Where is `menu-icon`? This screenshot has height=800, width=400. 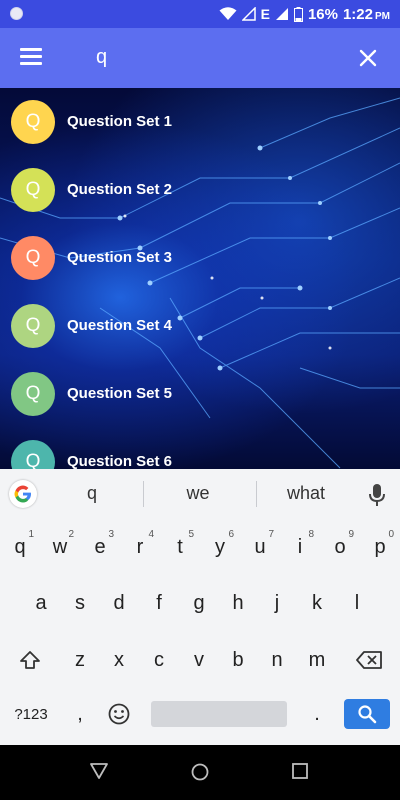 menu-icon is located at coordinates (31, 58).